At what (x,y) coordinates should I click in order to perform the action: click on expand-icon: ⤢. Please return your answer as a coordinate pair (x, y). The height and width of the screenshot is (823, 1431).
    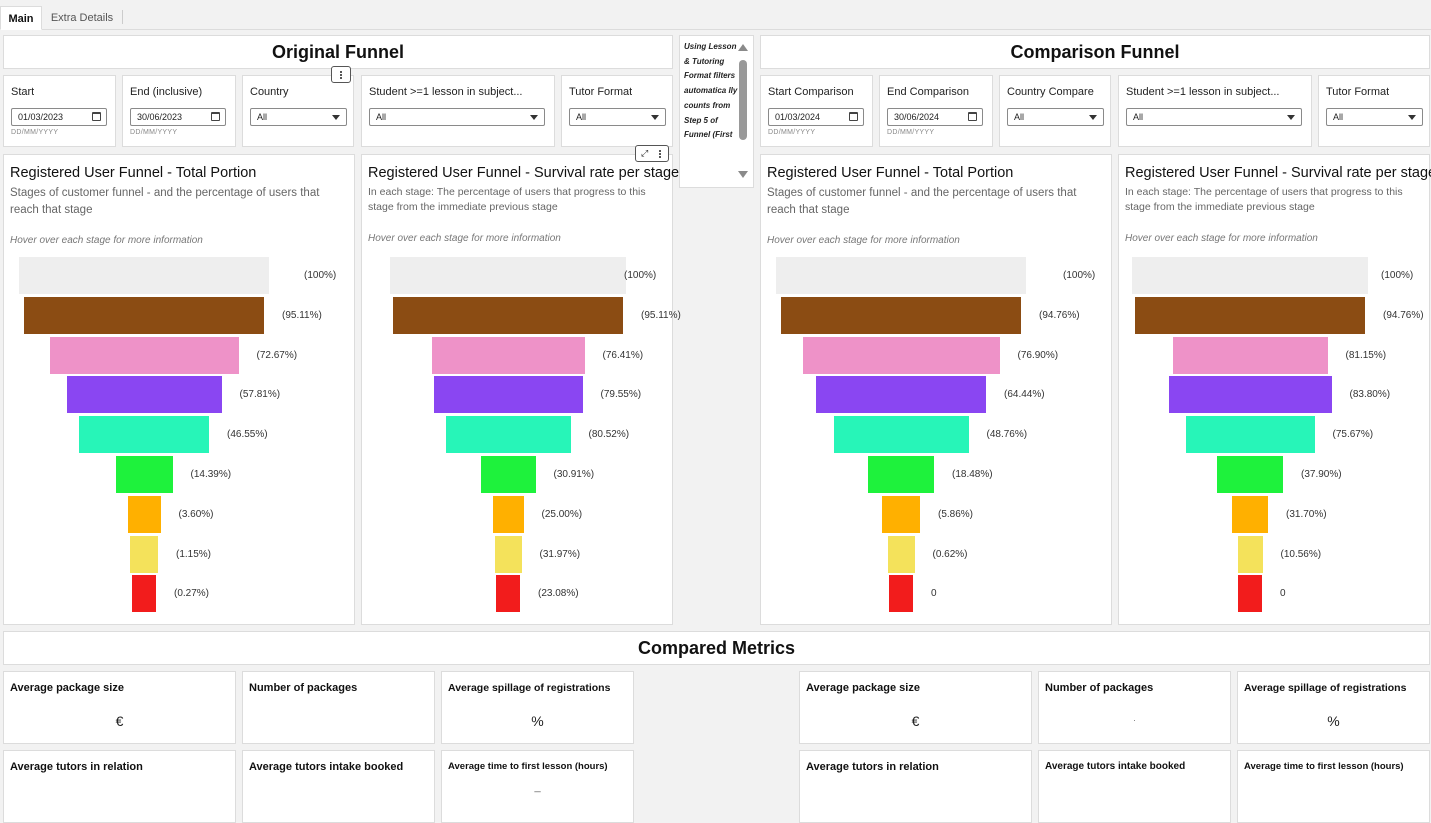
    Looking at the image, I should click on (644, 153).